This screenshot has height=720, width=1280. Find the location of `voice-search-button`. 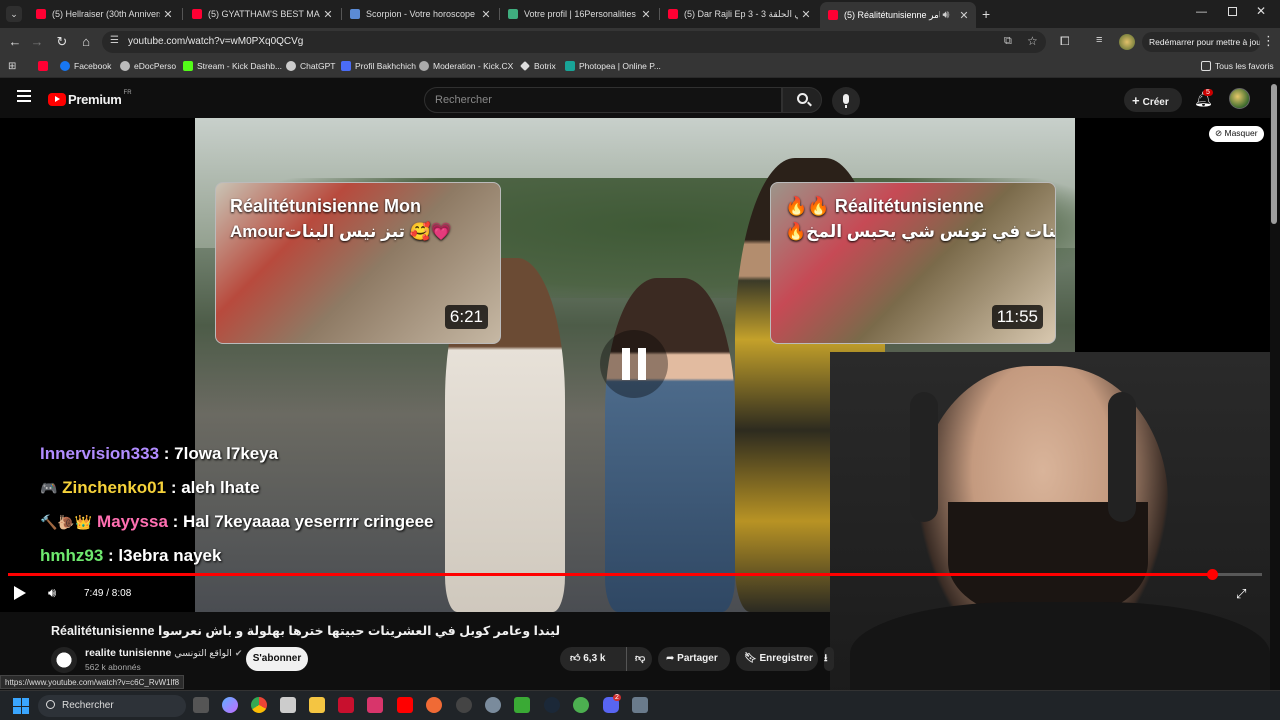

voice-search-button is located at coordinates (846, 101).